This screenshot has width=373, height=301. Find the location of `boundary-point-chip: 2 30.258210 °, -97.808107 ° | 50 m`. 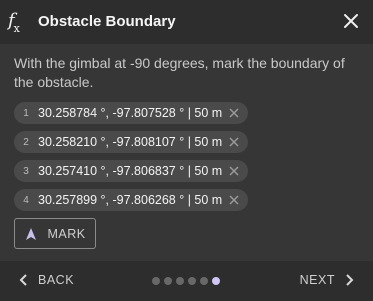

boundary-point-chip: 2 30.258210 °, -97.808107 ° | 50 m is located at coordinates (131, 142).